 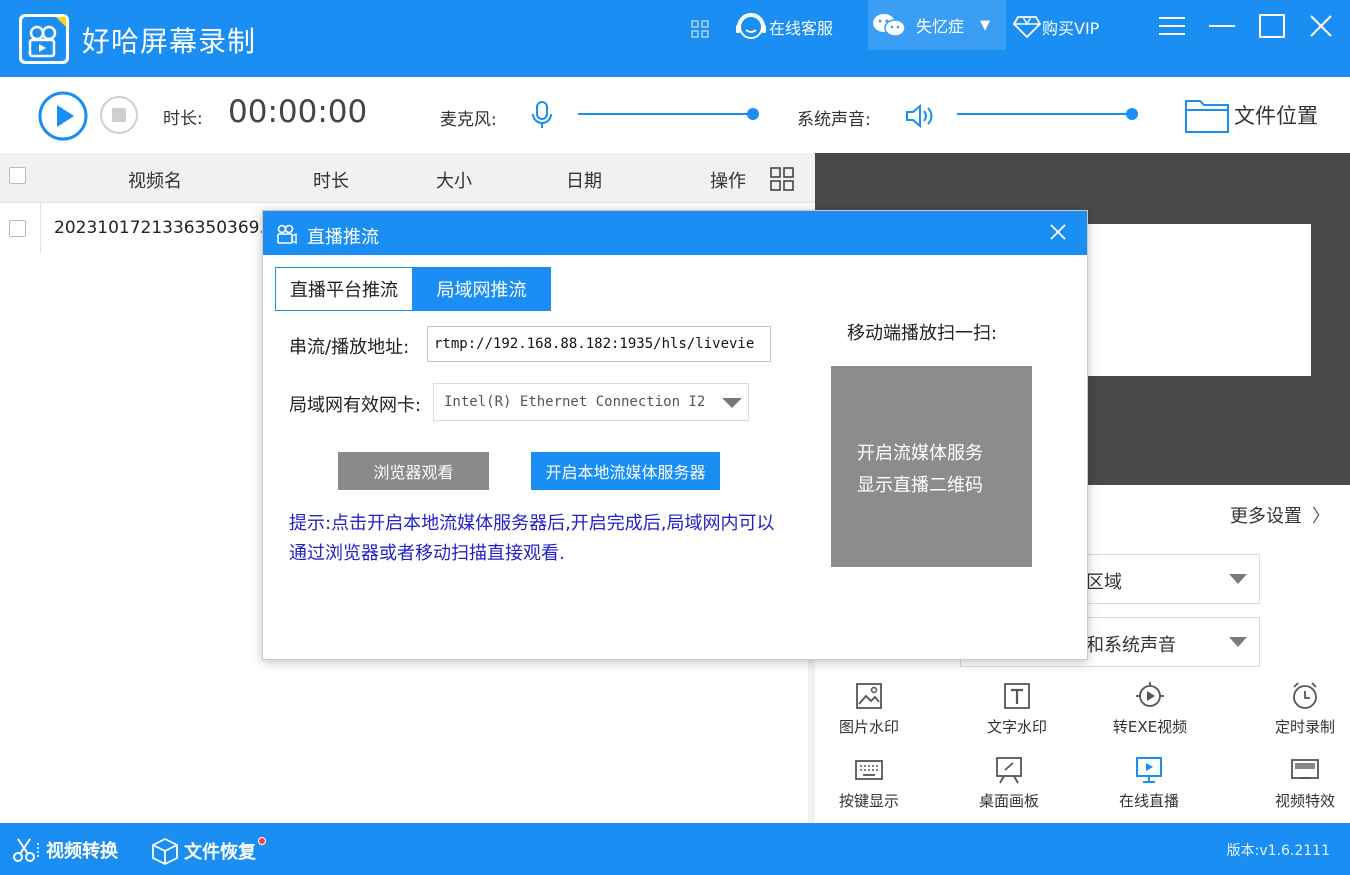 What do you see at coordinates (155, 180) in the screenshot?
I see `column-video-name: 视频名` at bounding box center [155, 180].